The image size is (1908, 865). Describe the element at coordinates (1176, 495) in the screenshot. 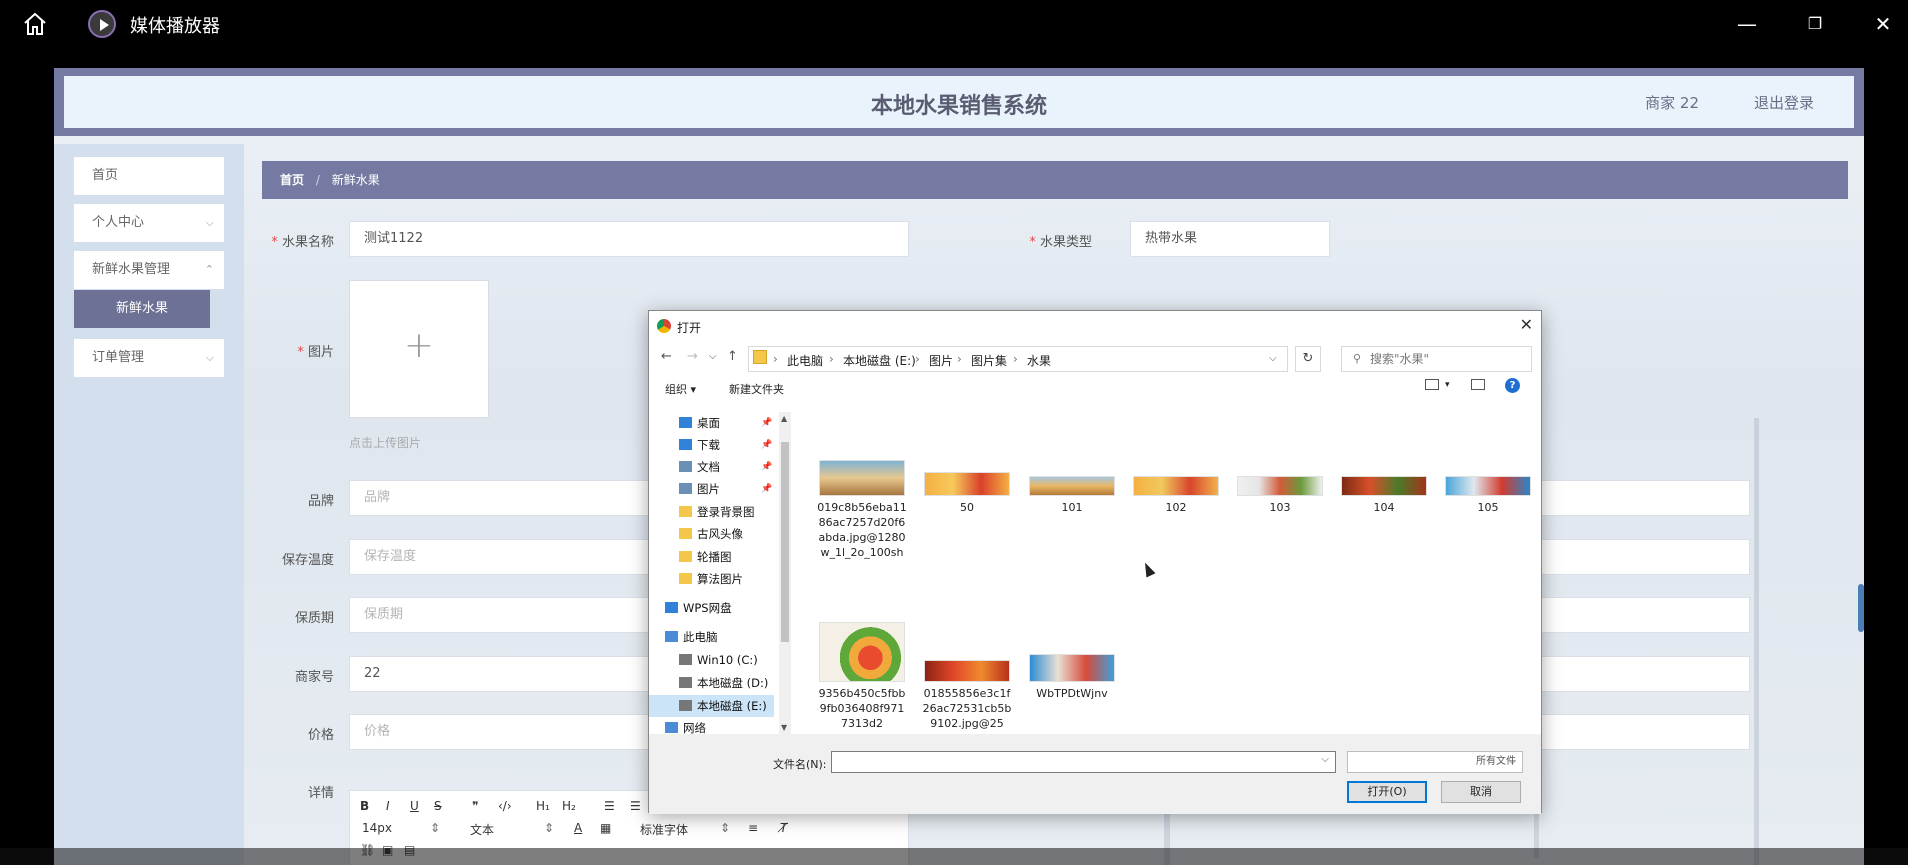

I see `file-item: 102` at that location.